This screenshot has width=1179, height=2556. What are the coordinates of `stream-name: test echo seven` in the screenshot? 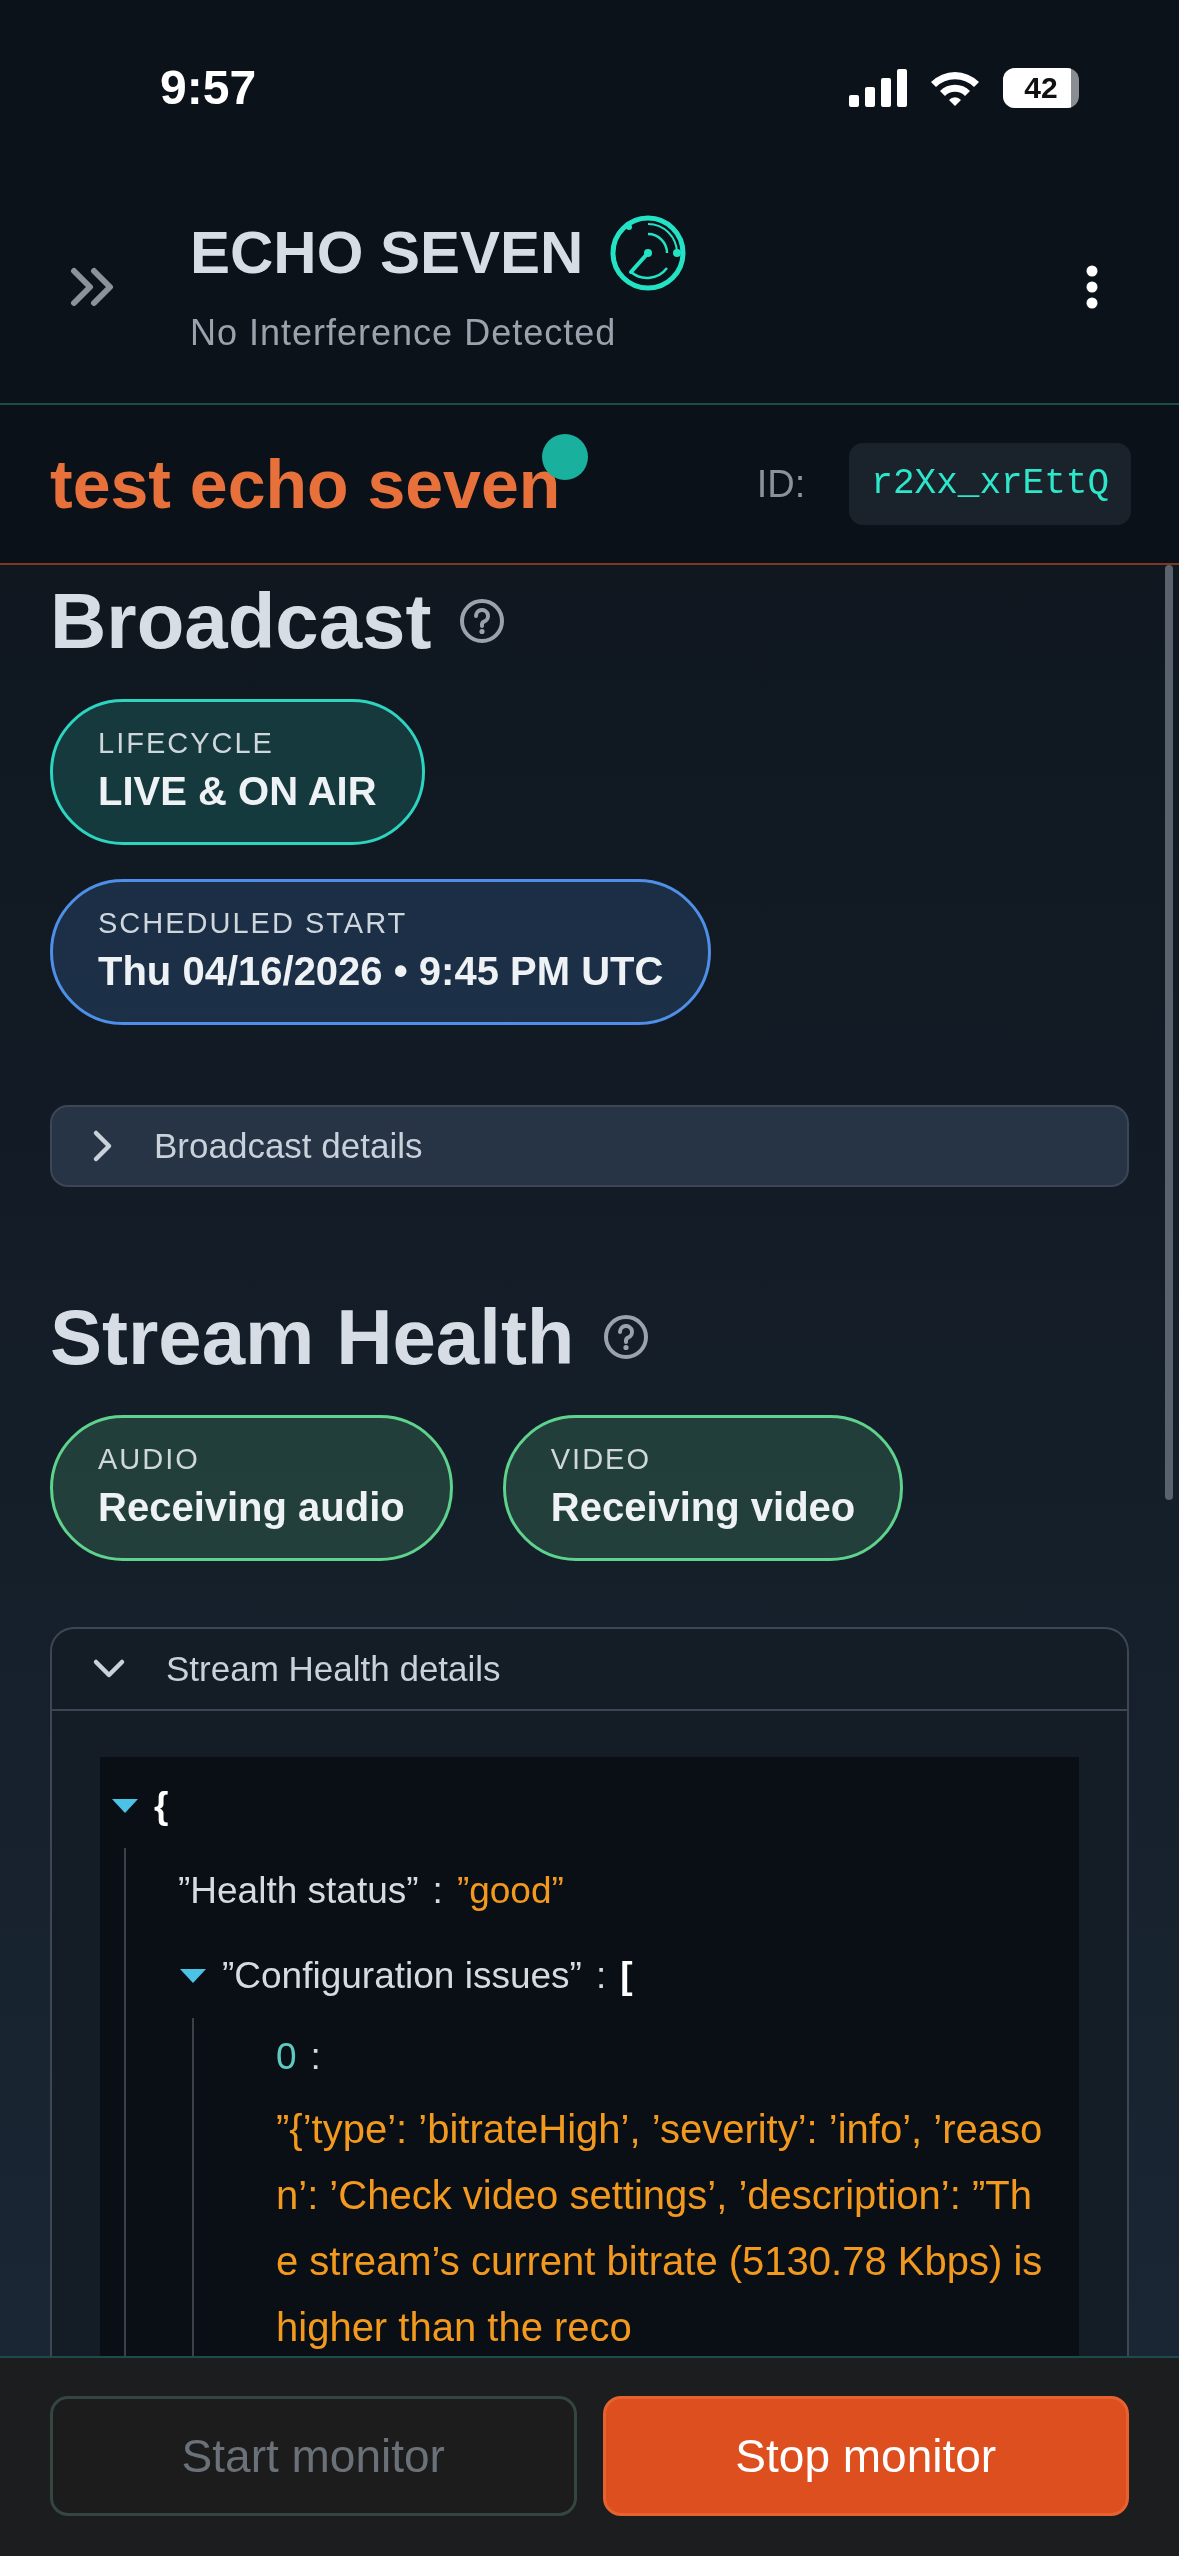 It's located at (305, 484).